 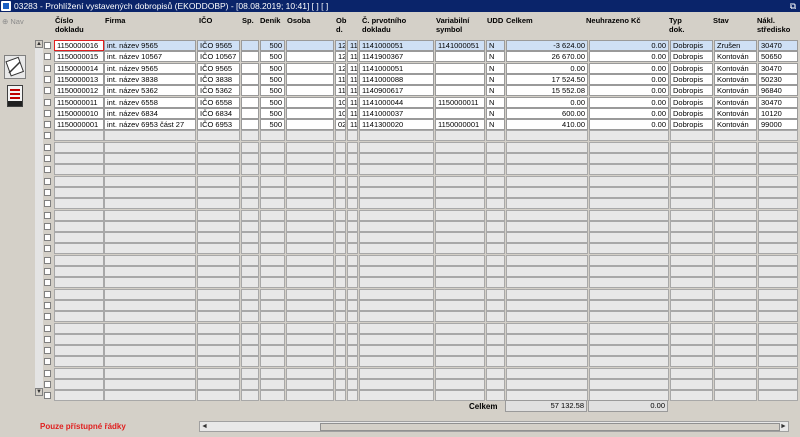 I want to click on cell-denik: 500, so click(x=272, y=125).